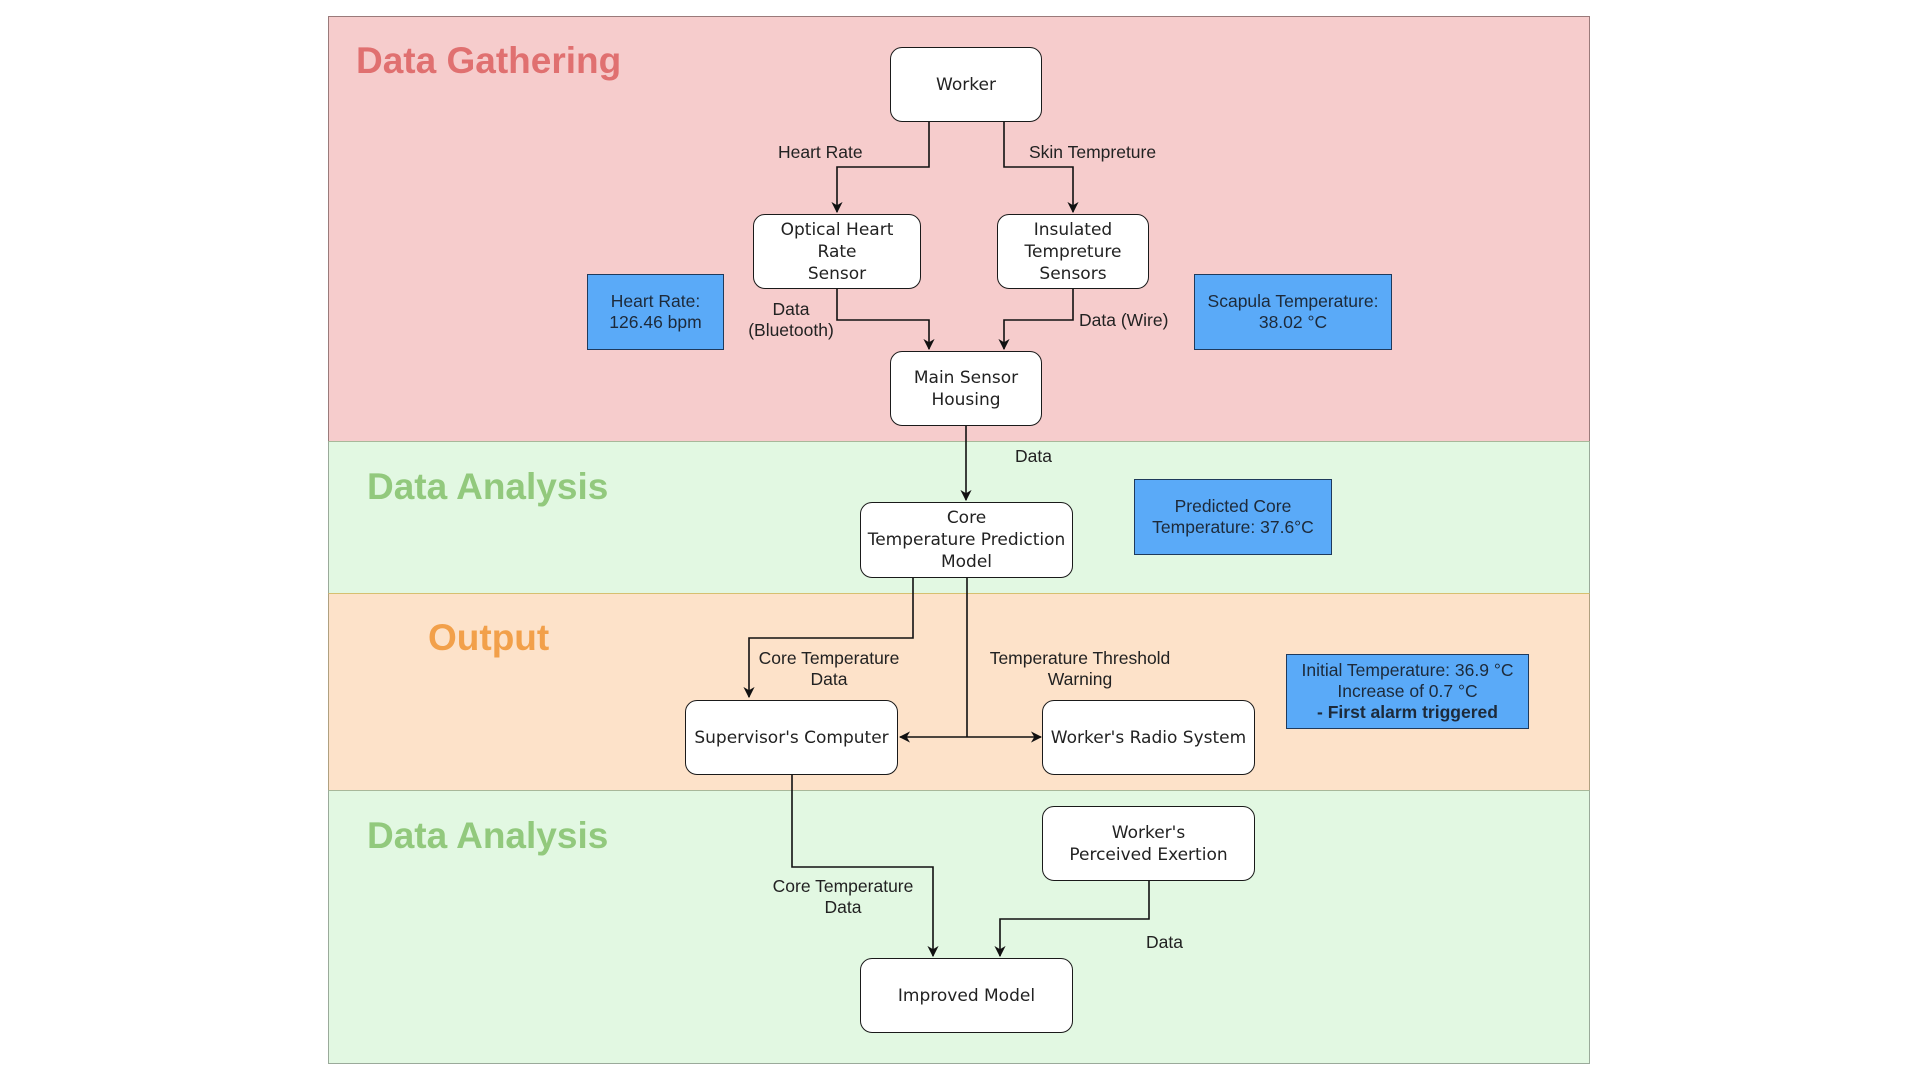 The width and height of the screenshot is (1920, 1080). I want to click on edge-label-threshold-warning: Temperature Threshold Warning, so click(1080, 668).